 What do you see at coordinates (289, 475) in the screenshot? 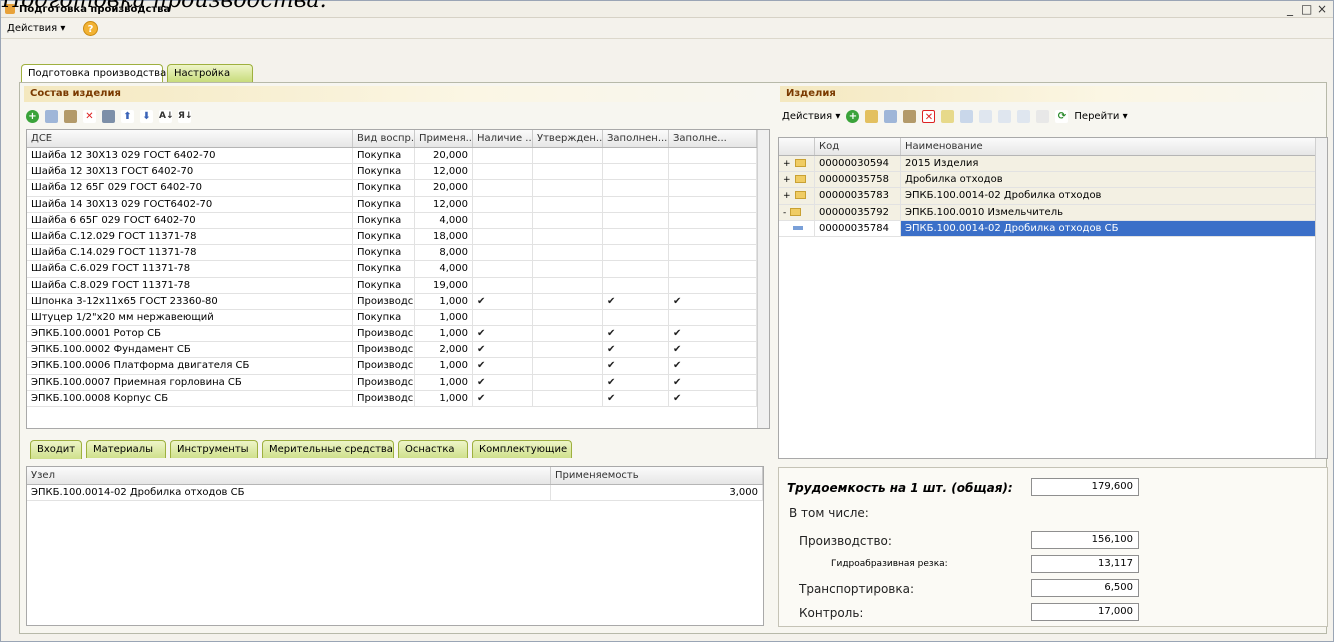
I see `col-node: Узел` at bounding box center [289, 475].